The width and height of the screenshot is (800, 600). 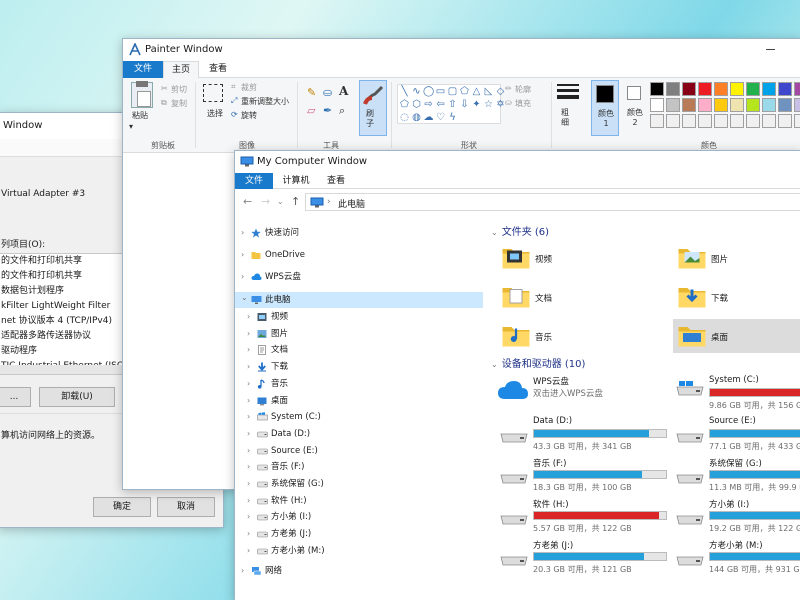 What do you see at coordinates (735, 516) in the screenshot?
I see `drive-item: 方小弟 (I:) 19.2 GB 可用，共 122 GB` at bounding box center [735, 516].